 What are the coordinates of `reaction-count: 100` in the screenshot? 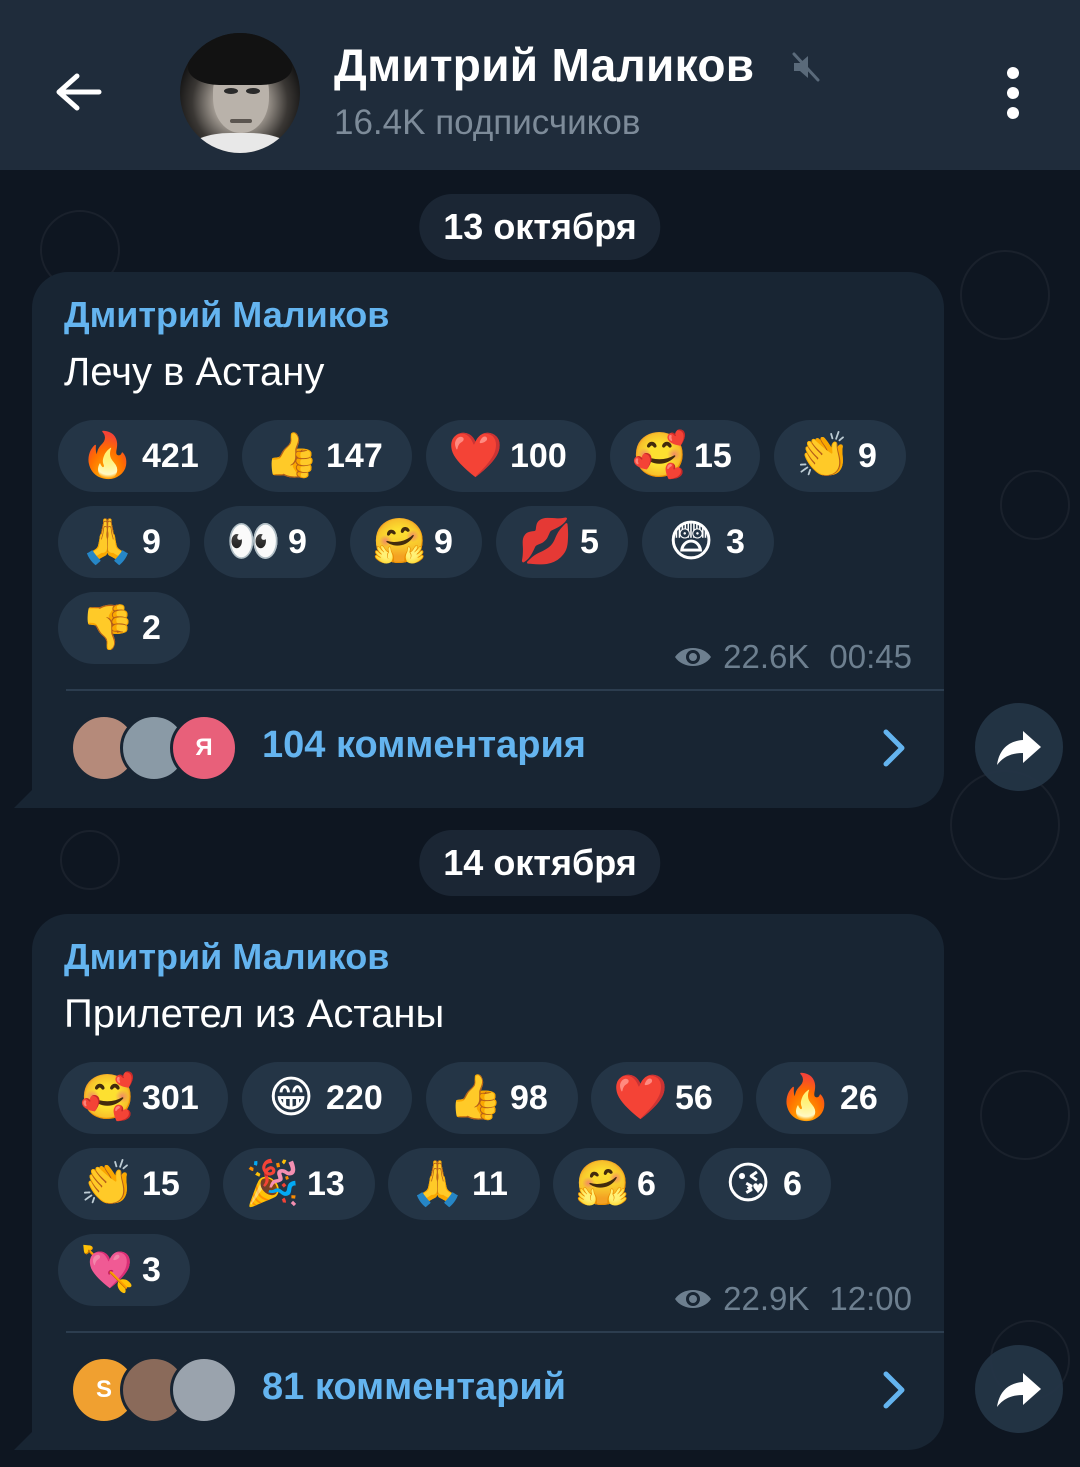 It's located at (538, 455).